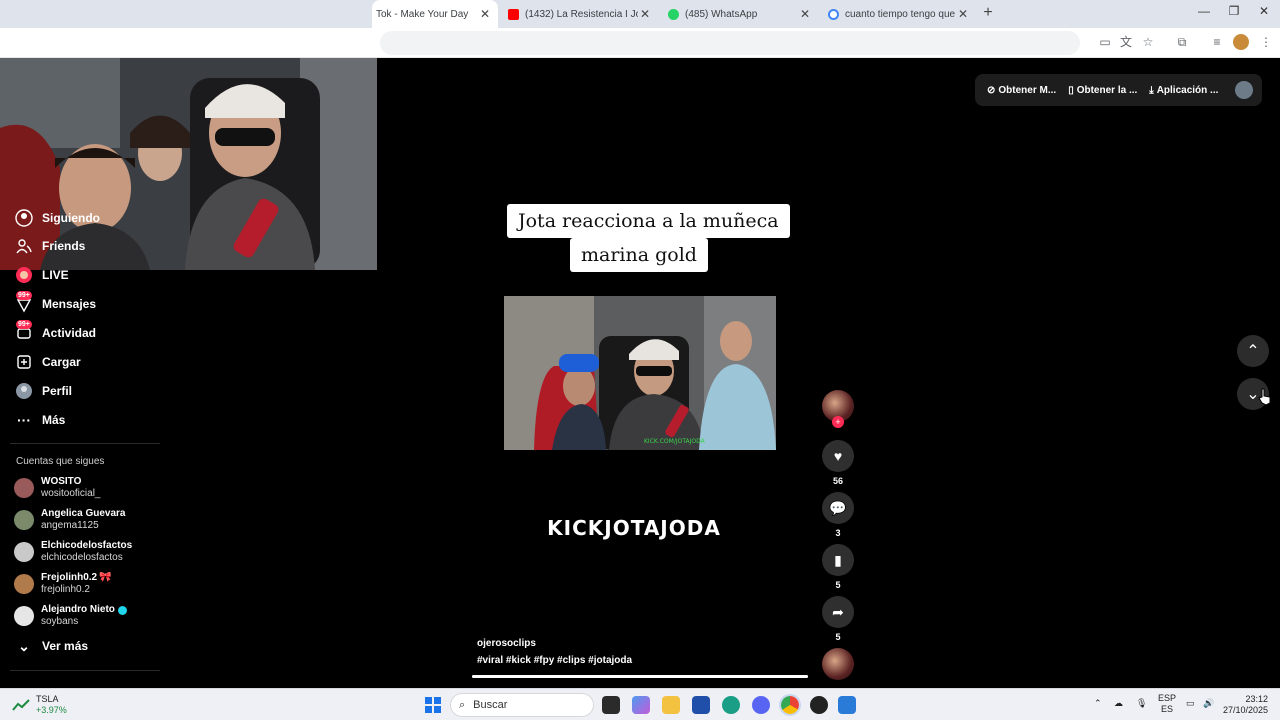 The width and height of the screenshot is (1280, 720). I want to click on sidebar-item-perfil: Perfil, so click(43, 391).